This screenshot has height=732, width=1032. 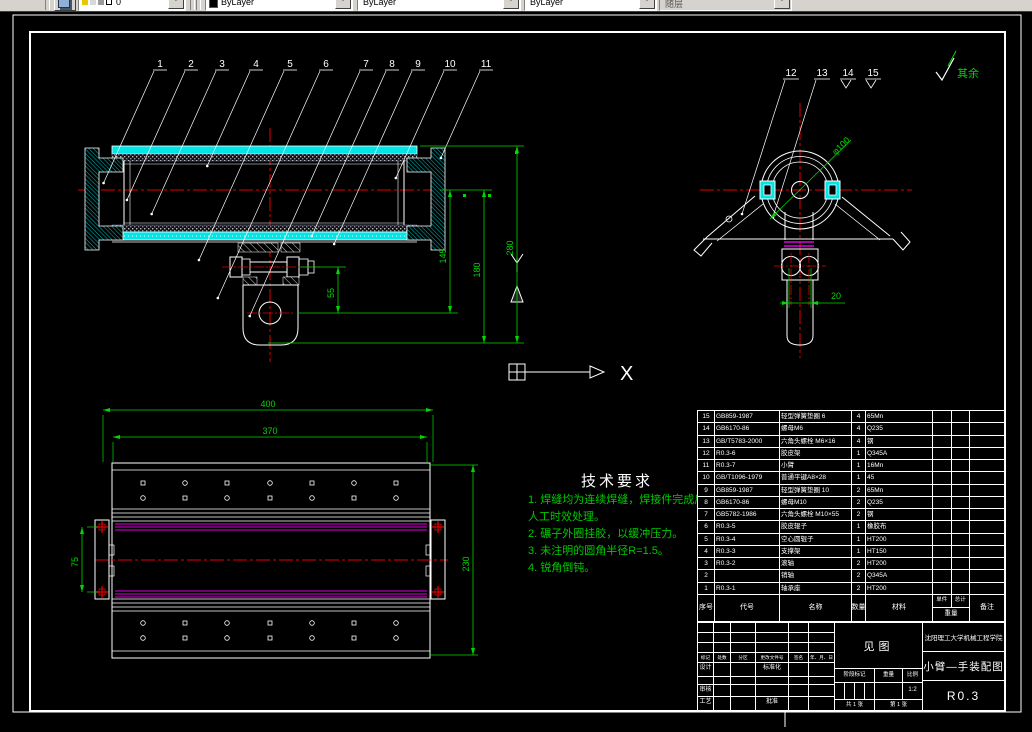 I want to click on lineweight-dropdown-arrow: ▼, so click(x=647, y=4).